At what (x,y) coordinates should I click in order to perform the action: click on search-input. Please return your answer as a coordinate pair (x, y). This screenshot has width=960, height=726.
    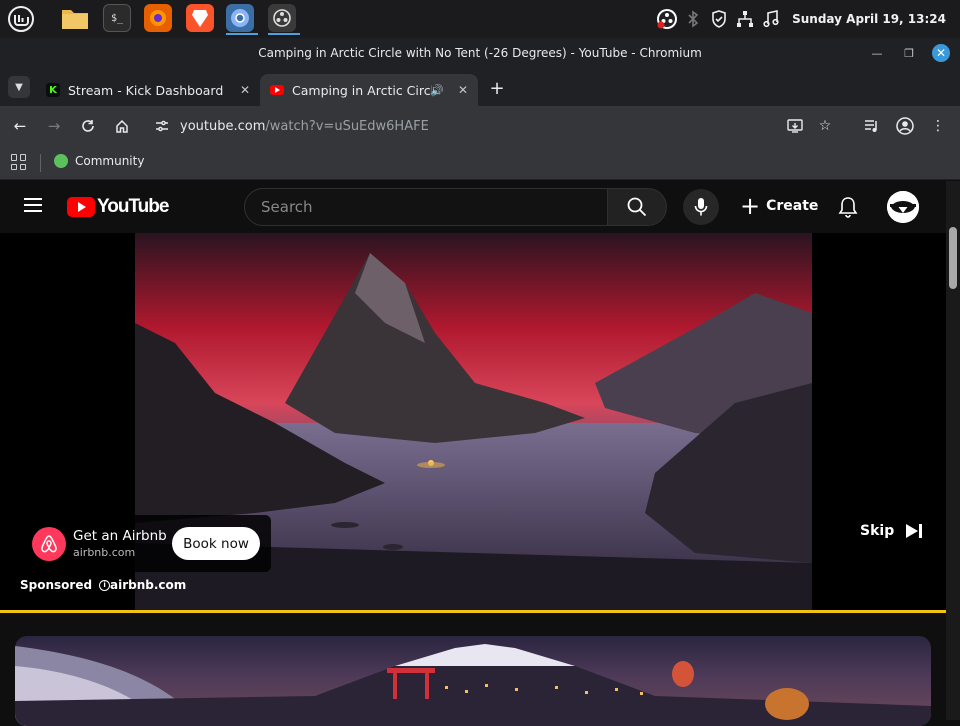
    Looking at the image, I should click on (426, 207).